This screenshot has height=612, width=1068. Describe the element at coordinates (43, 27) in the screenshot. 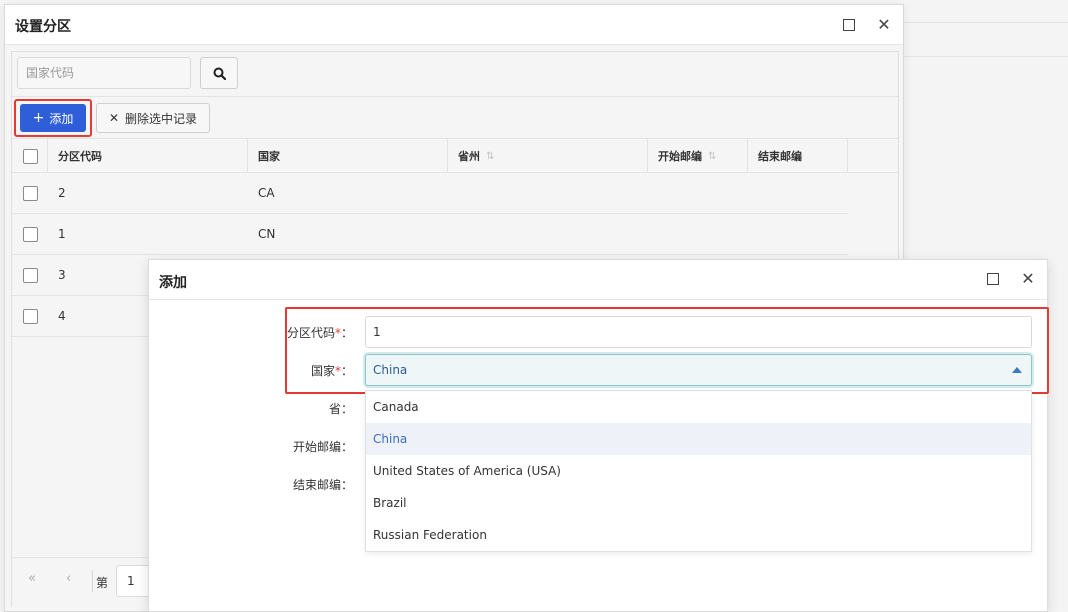

I see `dialog-title: 设置分区` at that location.